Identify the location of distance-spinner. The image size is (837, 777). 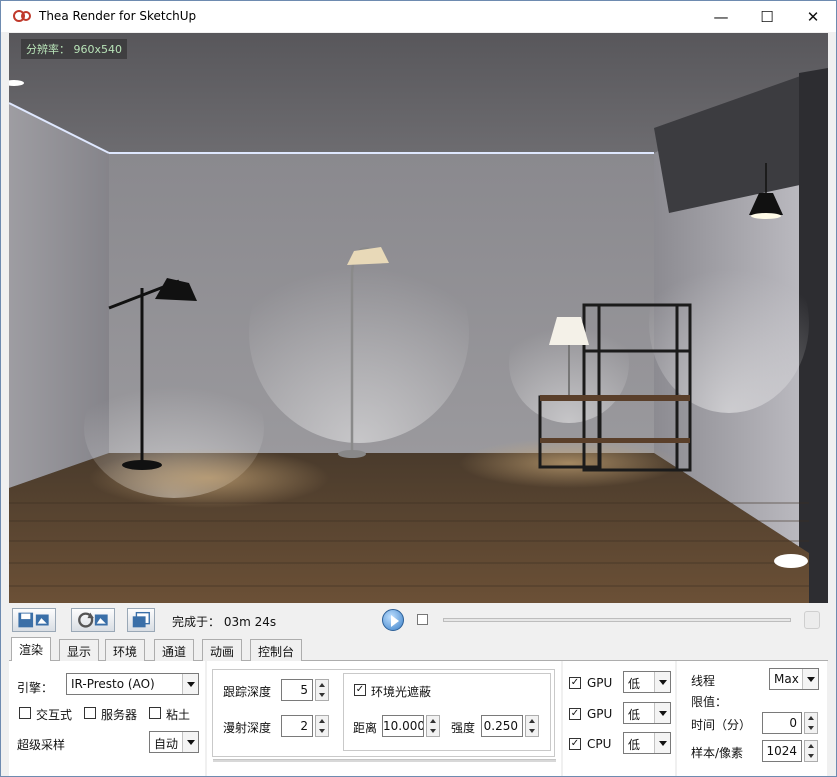
(433, 726).